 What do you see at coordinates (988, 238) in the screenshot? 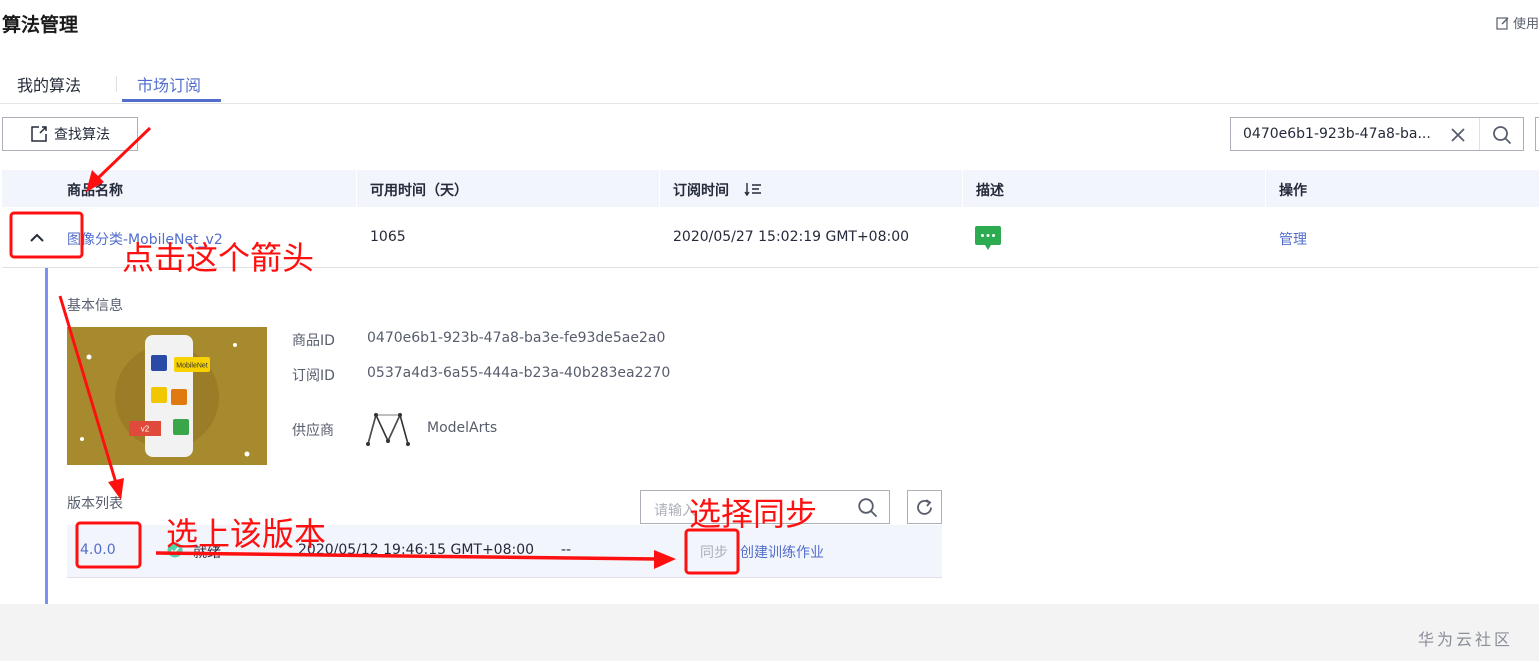
I see `message-icon` at bounding box center [988, 238].